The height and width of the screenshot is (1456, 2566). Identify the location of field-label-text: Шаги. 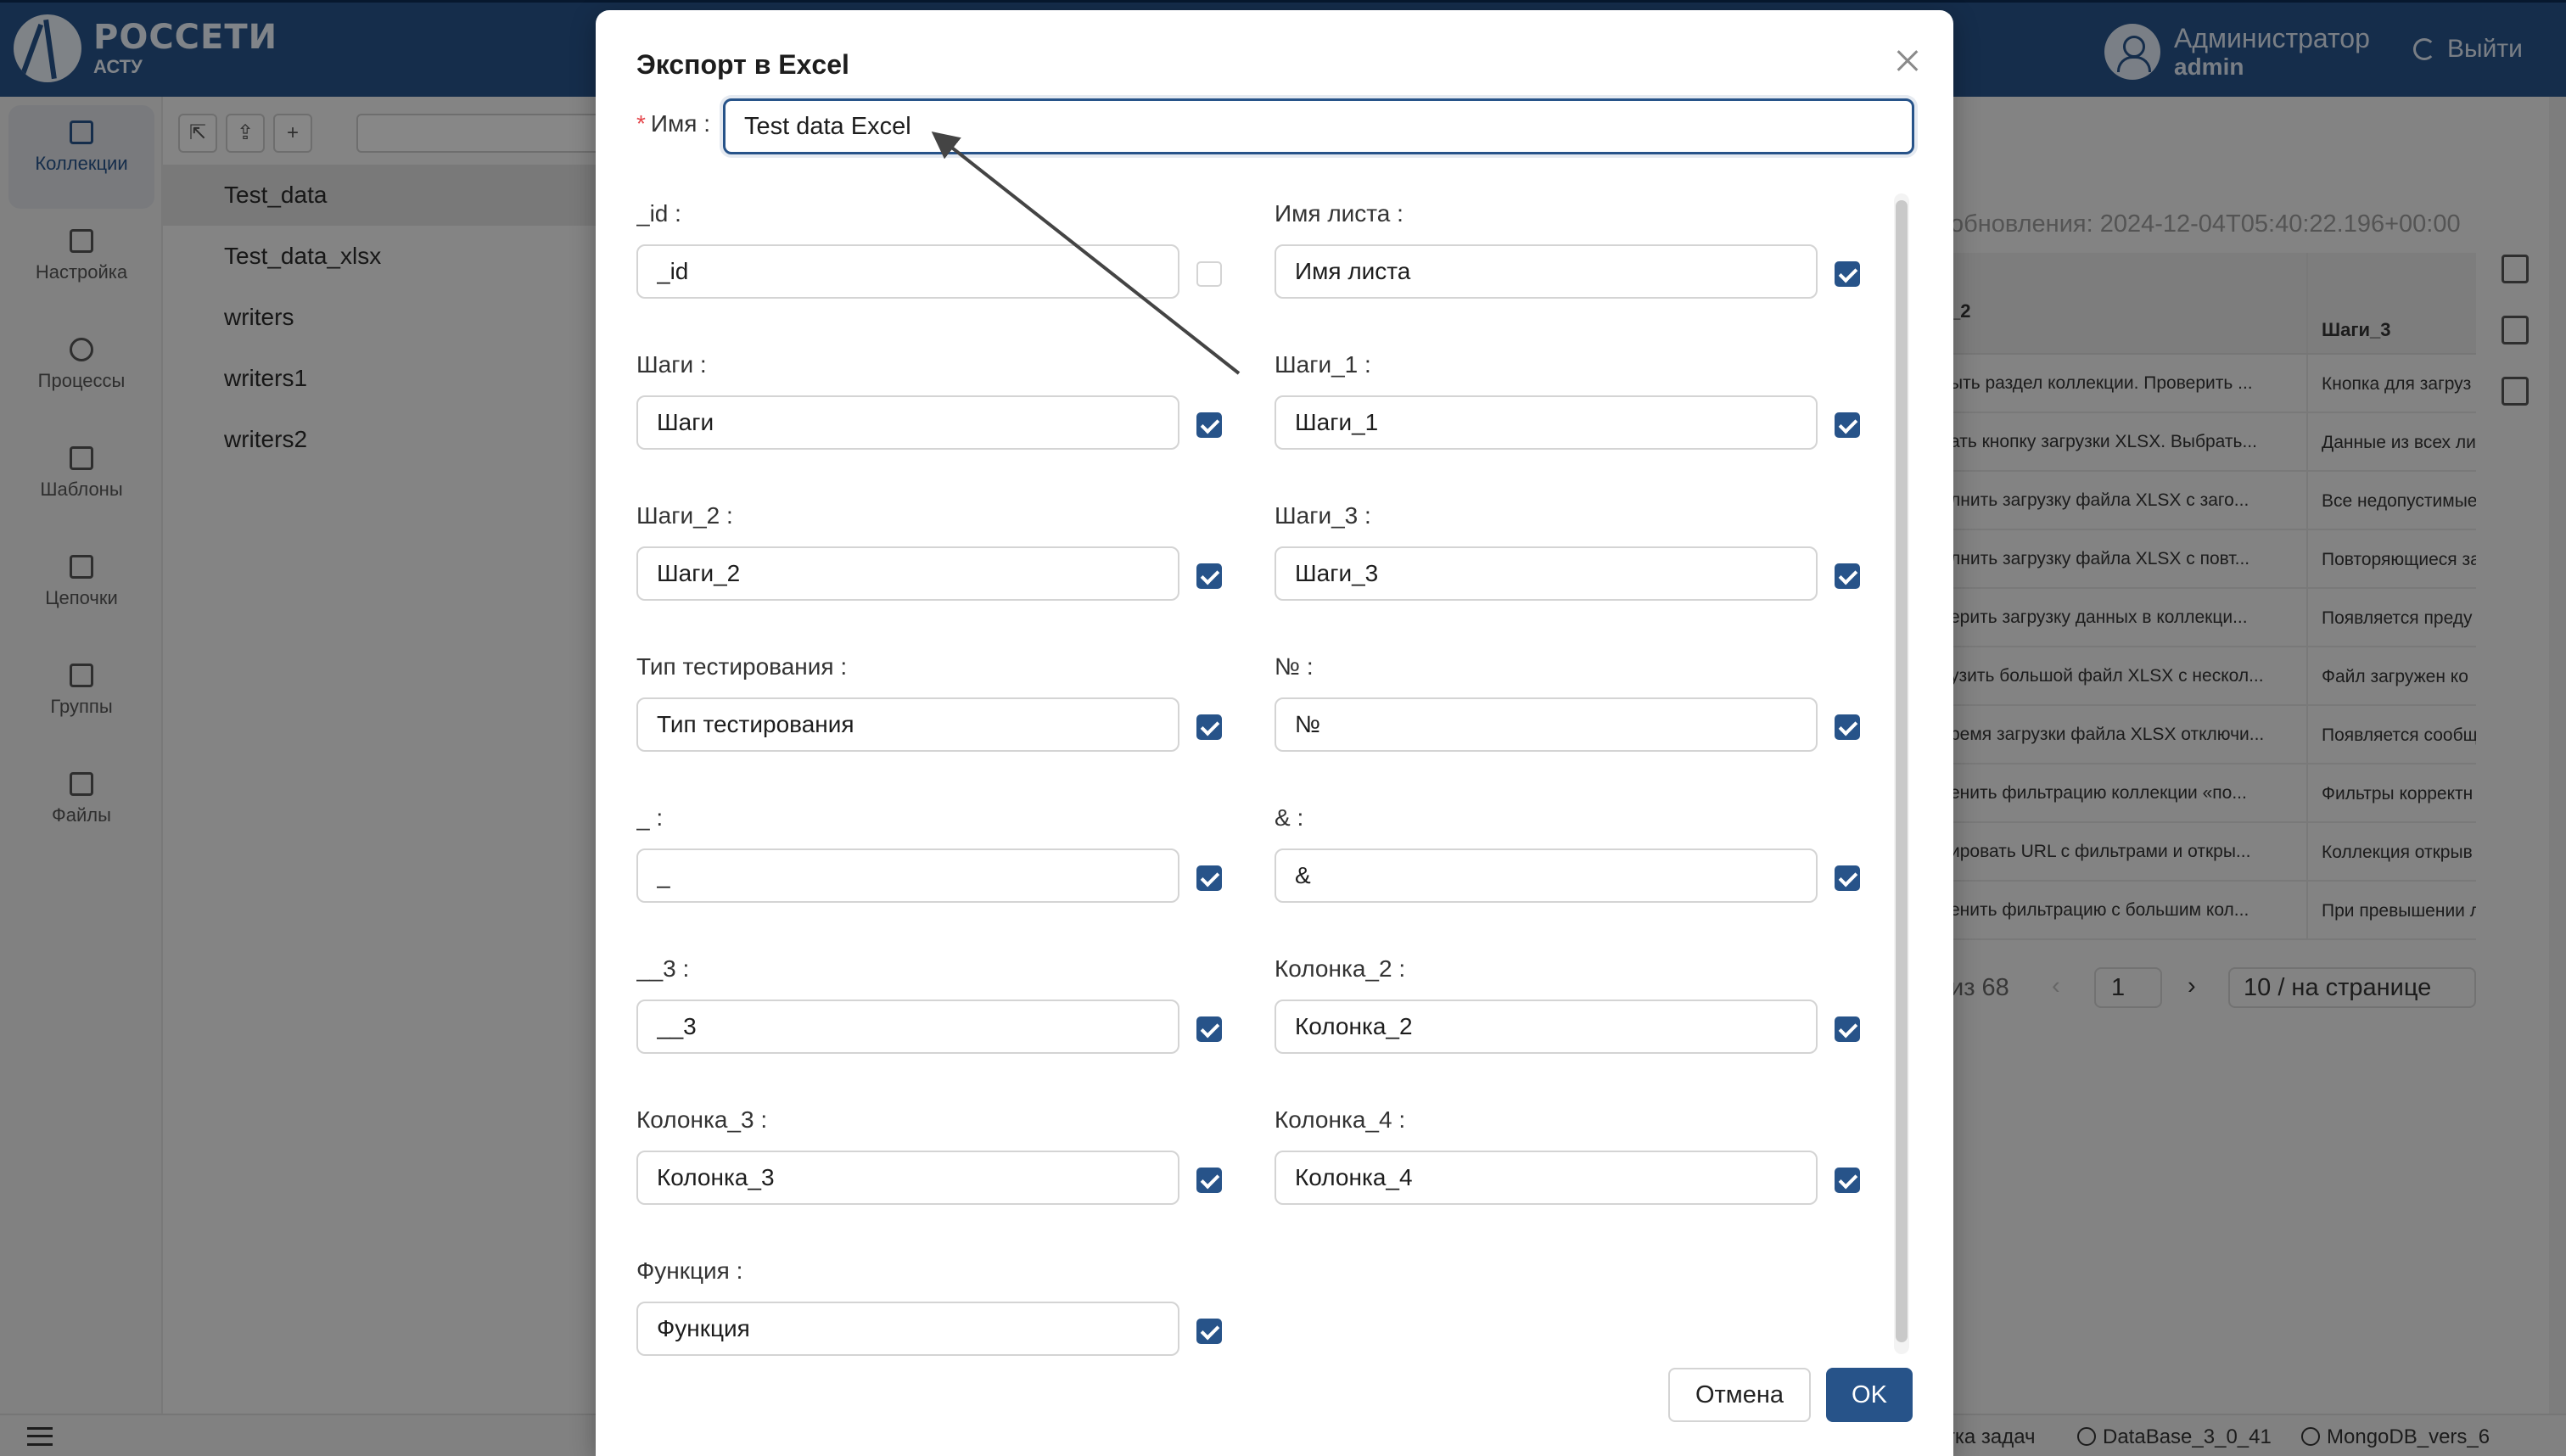
(665, 364).